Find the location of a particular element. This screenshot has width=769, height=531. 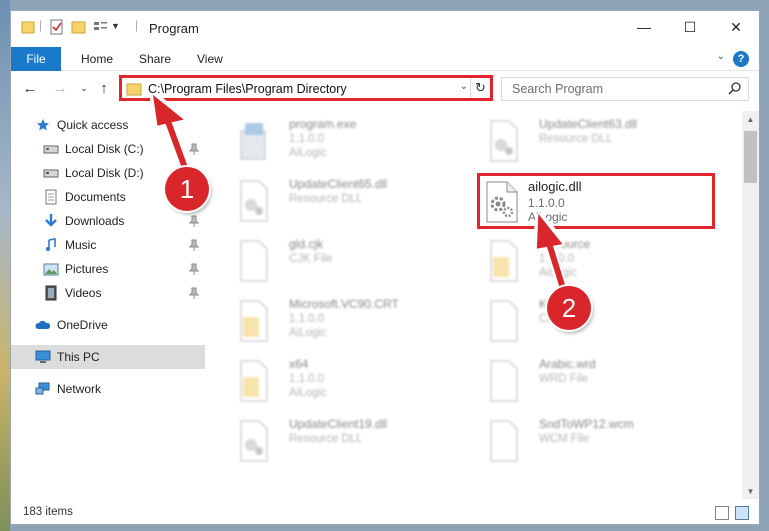

file-detail: WRD File is located at coordinates (564, 379).